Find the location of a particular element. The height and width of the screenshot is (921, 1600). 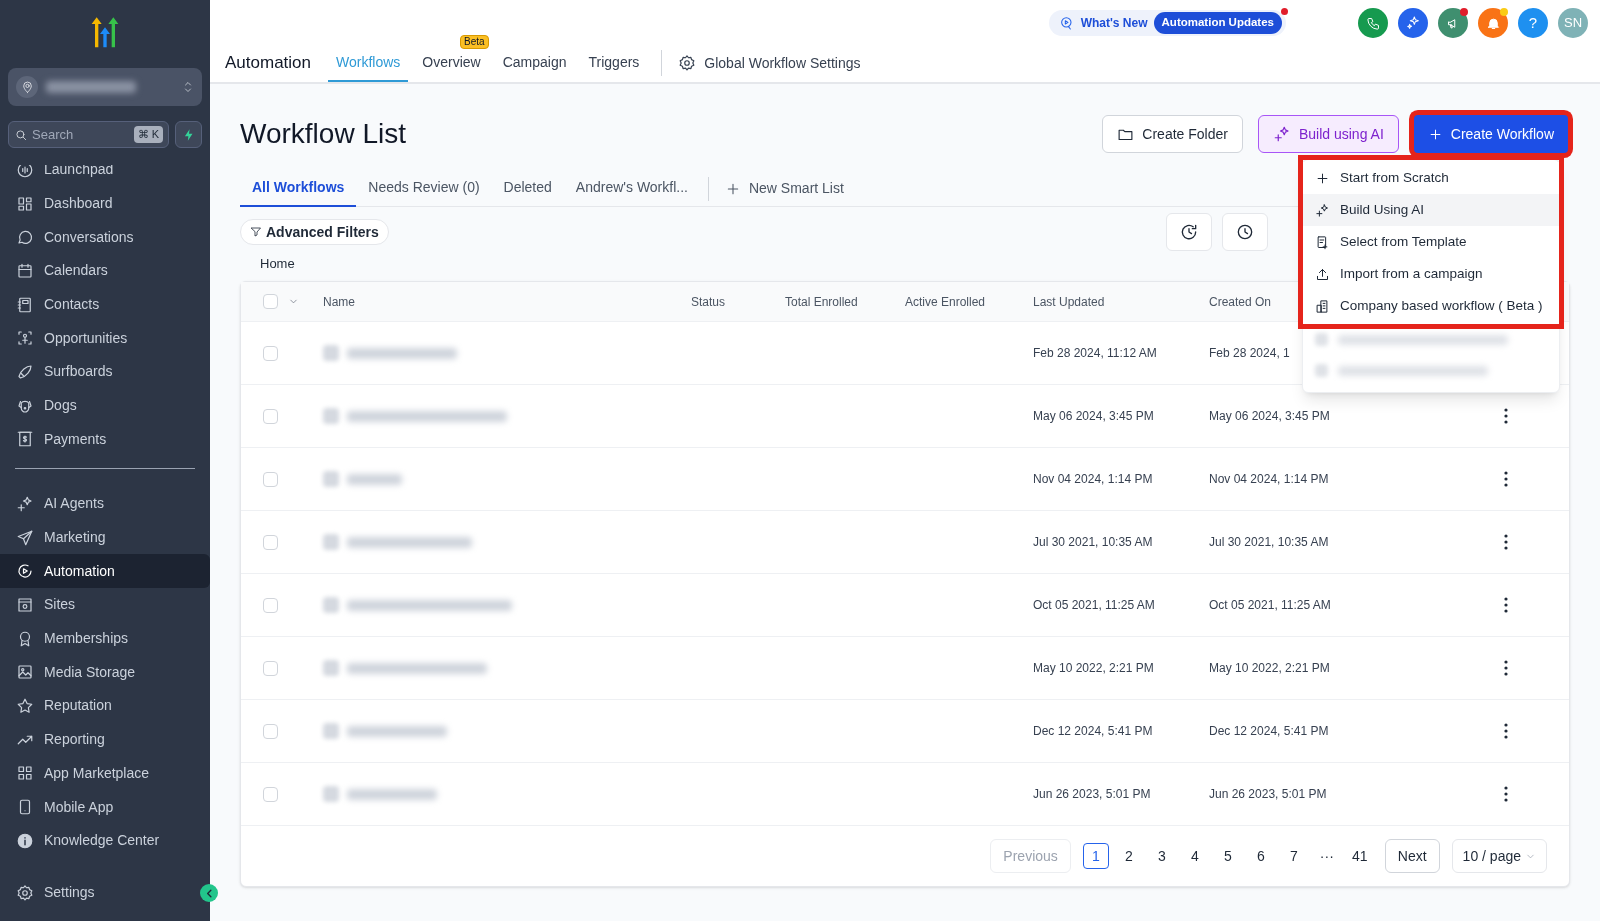

advanced-filters-button: Advanced Filters is located at coordinates (314, 232).